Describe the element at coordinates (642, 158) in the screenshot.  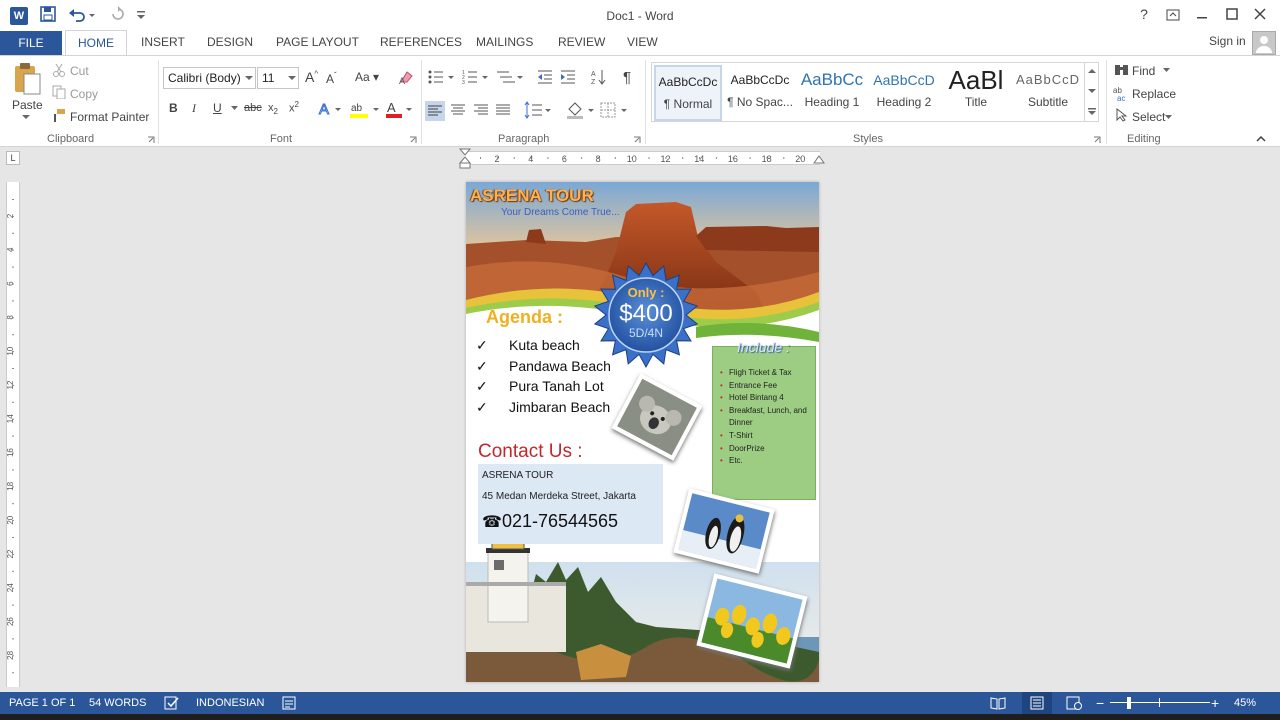
I see `horizontal-ruler: 2468101214161820` at that location.